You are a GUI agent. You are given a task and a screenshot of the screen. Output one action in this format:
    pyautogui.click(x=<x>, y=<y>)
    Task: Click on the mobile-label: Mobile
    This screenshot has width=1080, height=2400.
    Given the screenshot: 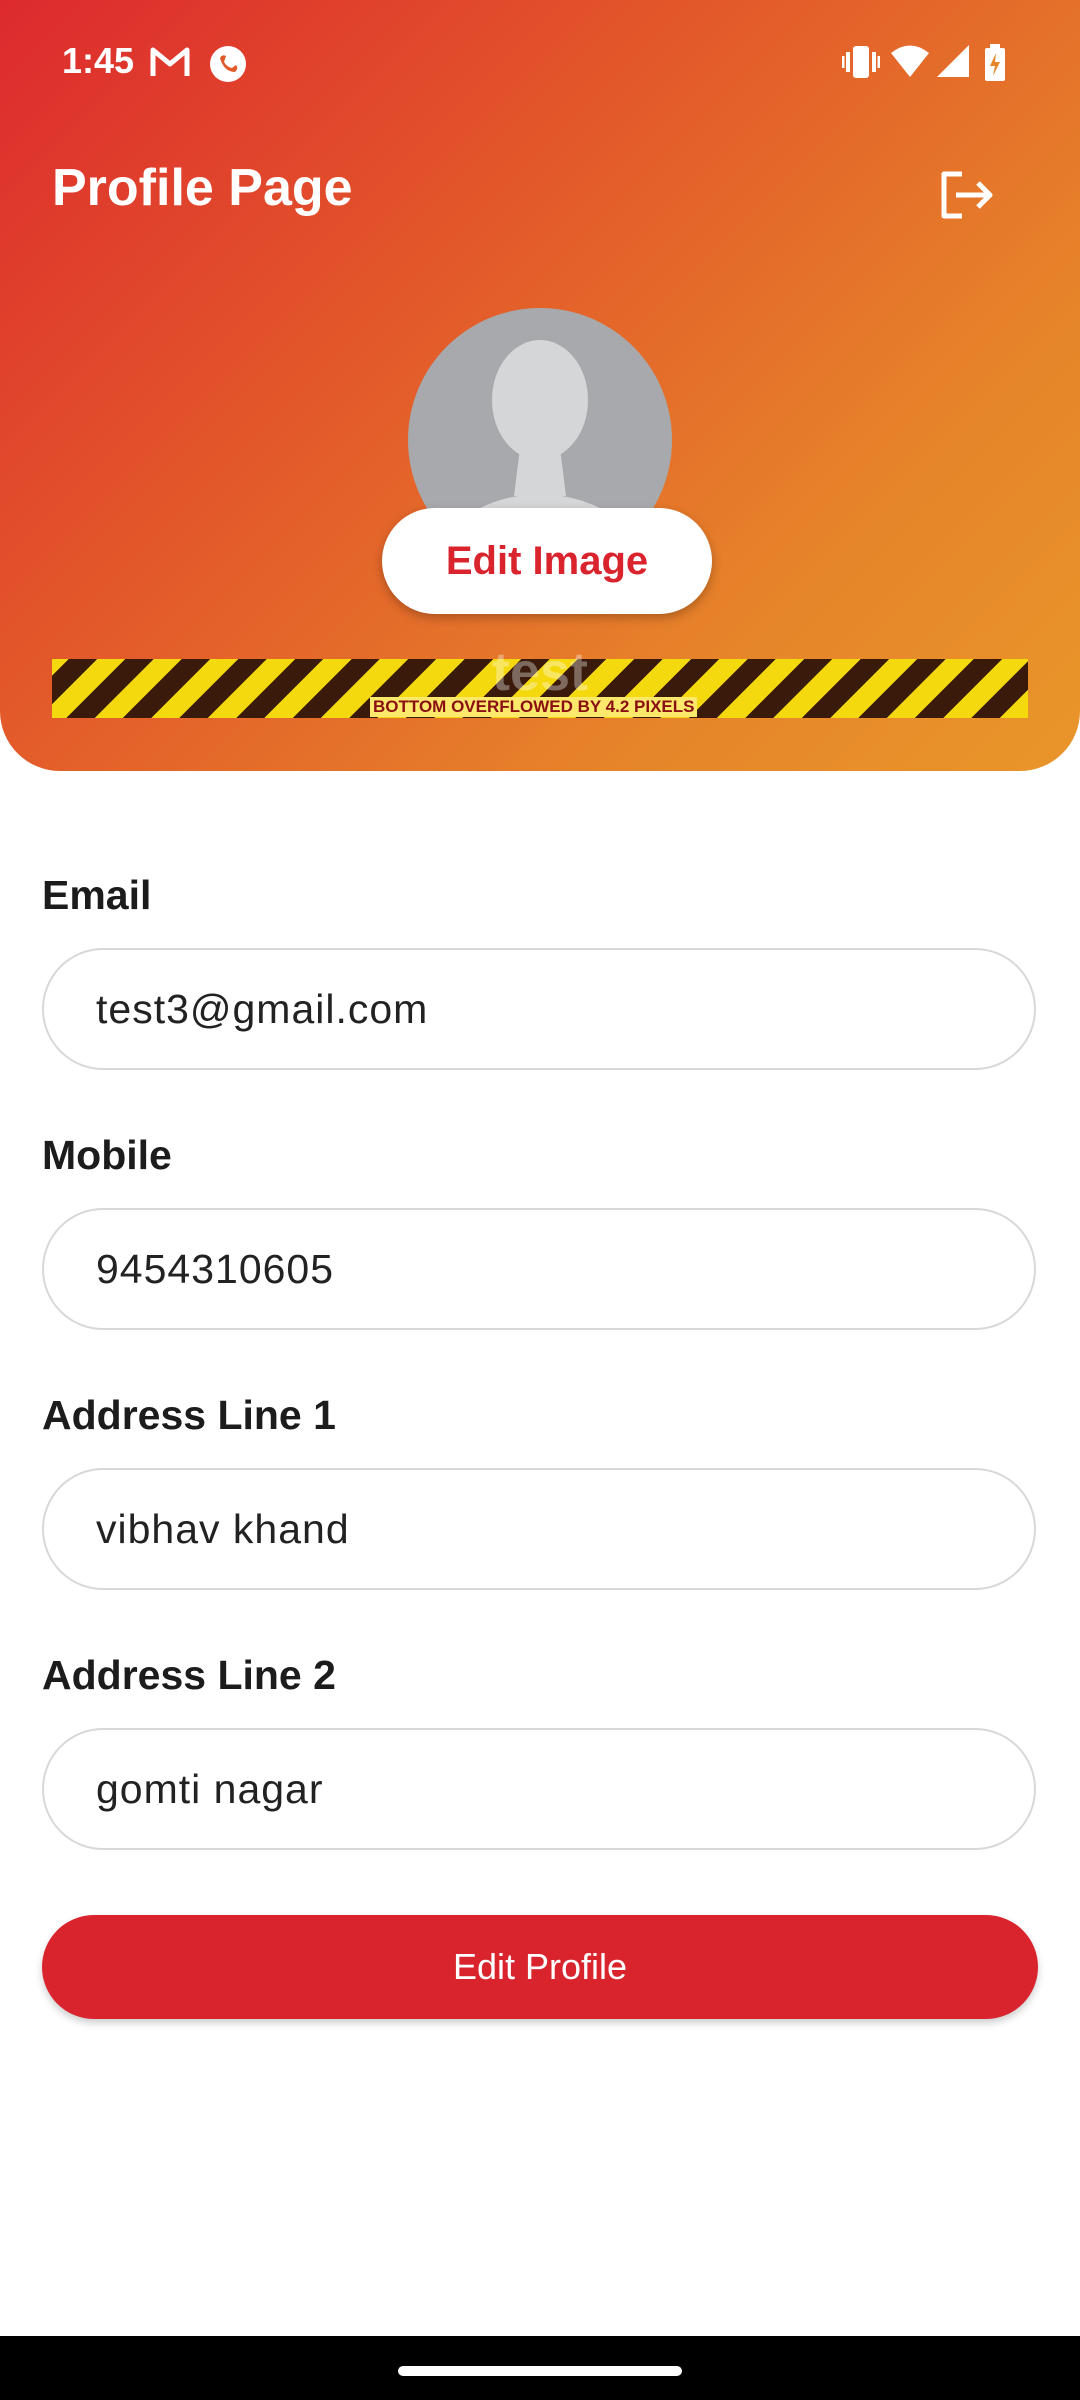 What is the action you would take?
    pyautogui.click(x=107, y=1155)
    